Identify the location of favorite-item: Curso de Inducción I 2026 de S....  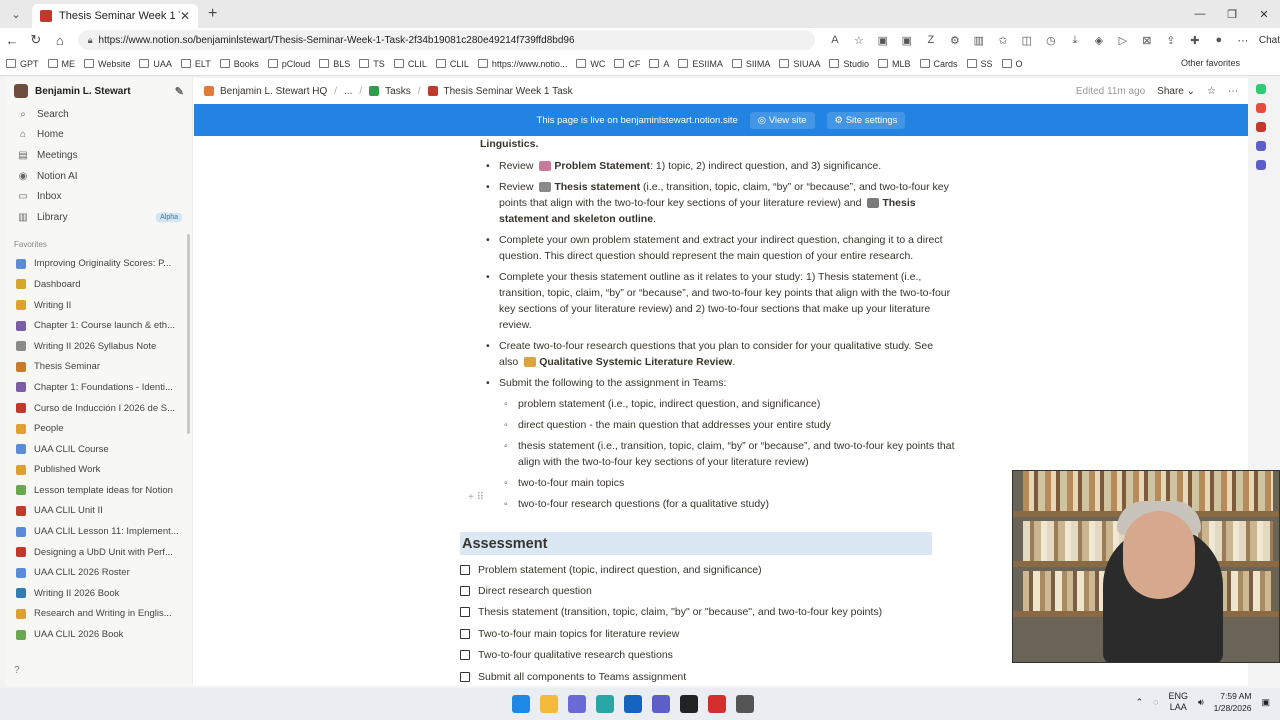
(99, 408).